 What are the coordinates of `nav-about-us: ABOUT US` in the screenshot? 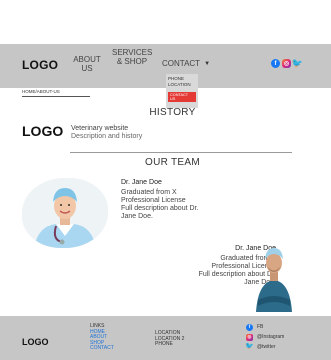 It's located at (87, 64).